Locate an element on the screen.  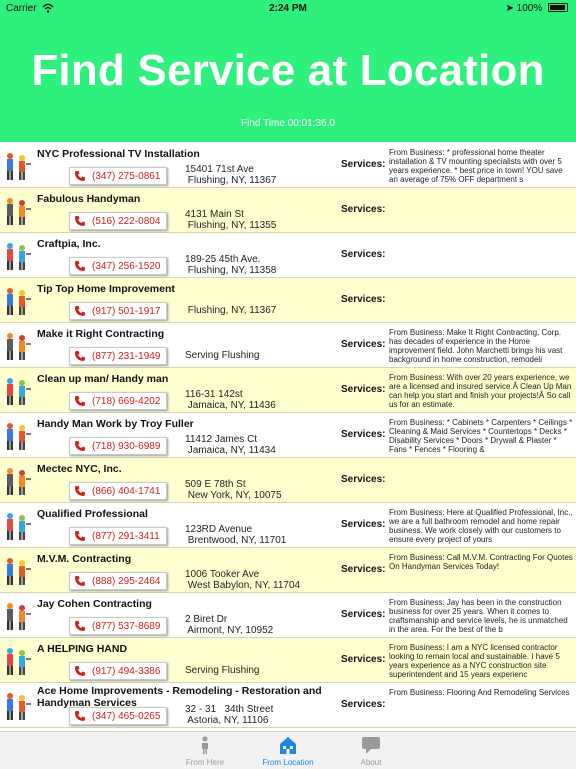
call-button: (347) 256-1520 is located at coordinates (118, 266).